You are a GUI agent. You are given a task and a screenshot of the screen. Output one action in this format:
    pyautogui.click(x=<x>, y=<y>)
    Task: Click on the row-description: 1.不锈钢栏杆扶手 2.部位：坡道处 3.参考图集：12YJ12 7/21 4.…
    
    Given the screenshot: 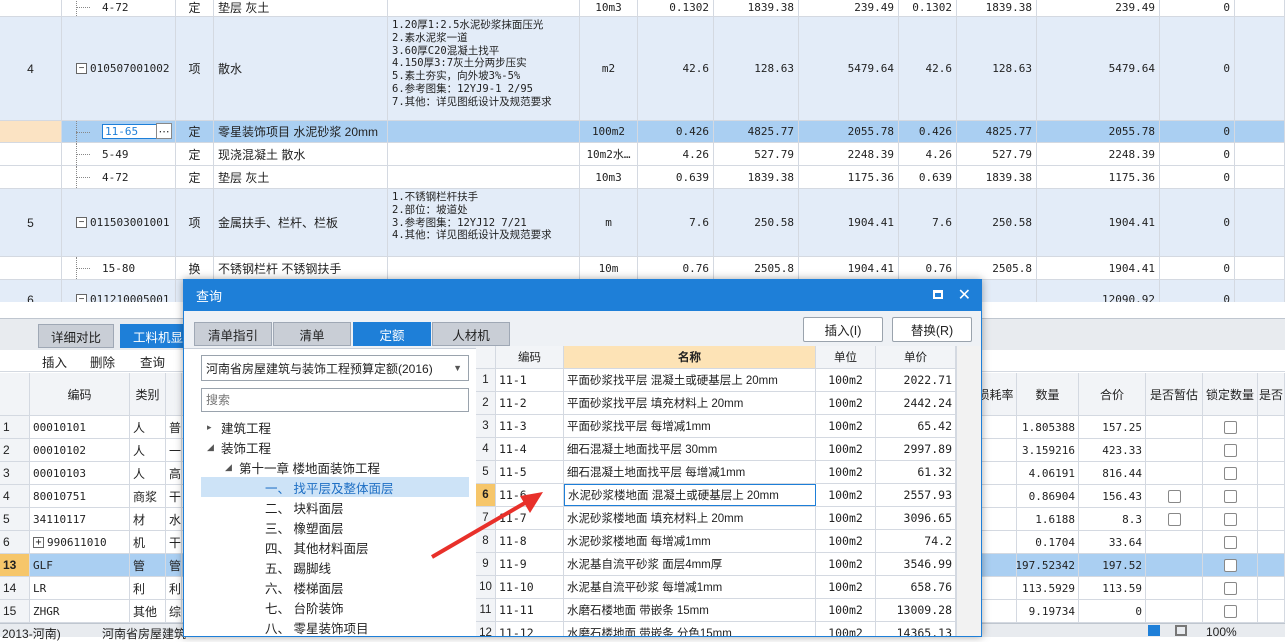 What is the action you would take?
    pyautogui.click(x=484, y=222)
    